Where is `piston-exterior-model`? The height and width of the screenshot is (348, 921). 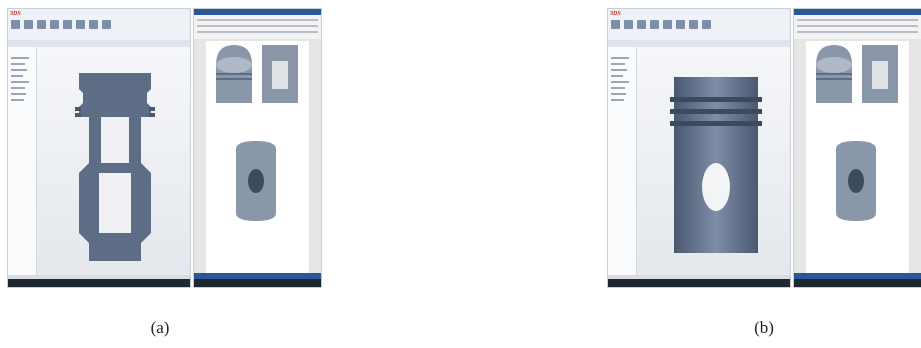 piston-exterior-model is located at coordinates (716, 165).